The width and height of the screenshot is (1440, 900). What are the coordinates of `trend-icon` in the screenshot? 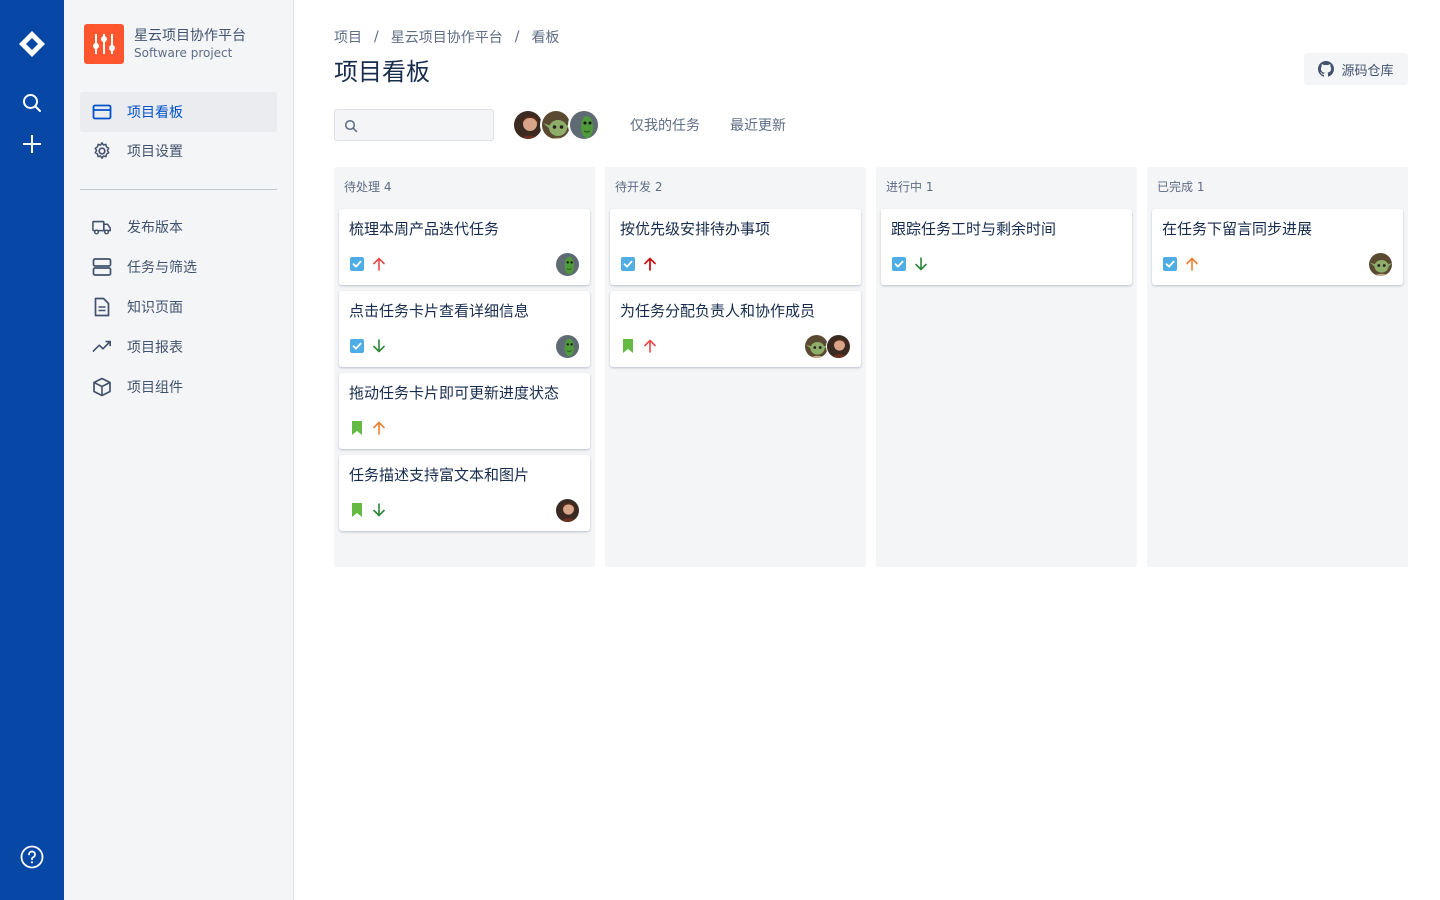 It's located at (102, 347).